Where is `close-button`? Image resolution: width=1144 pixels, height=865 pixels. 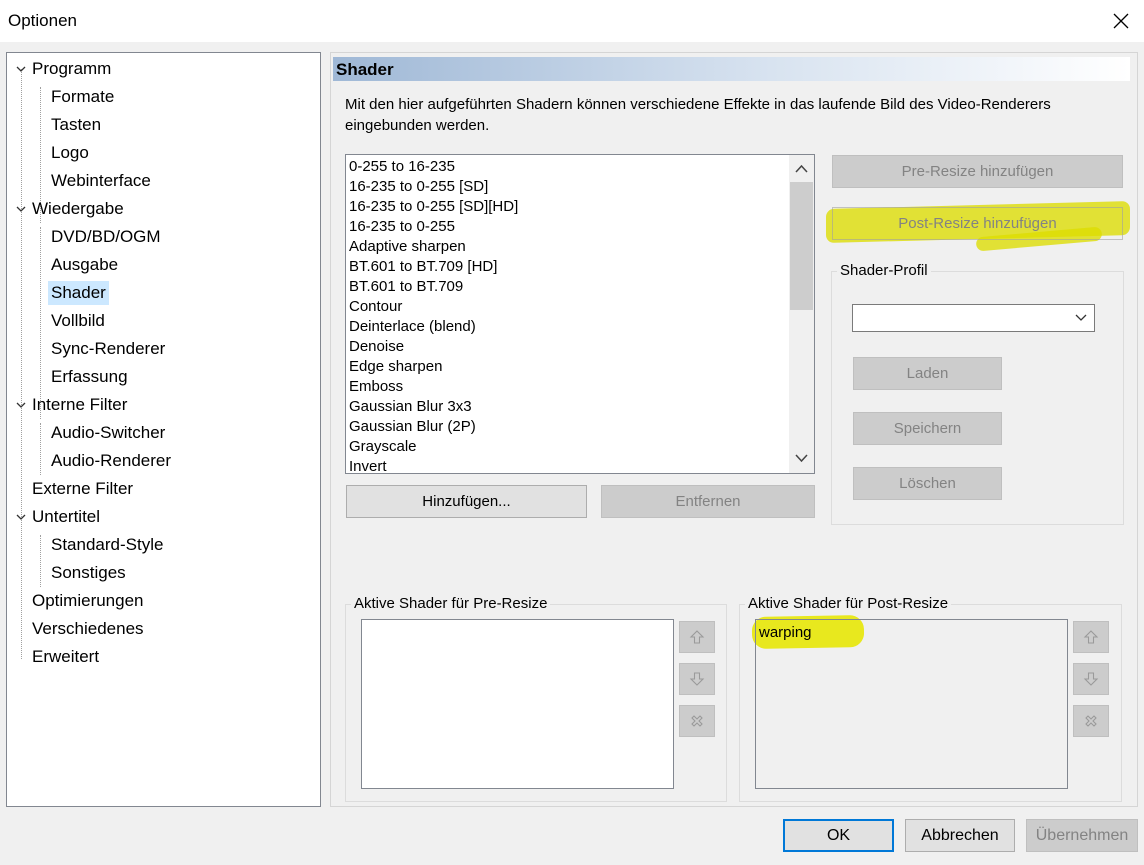 close-button is located at coordinates (1121, 21).